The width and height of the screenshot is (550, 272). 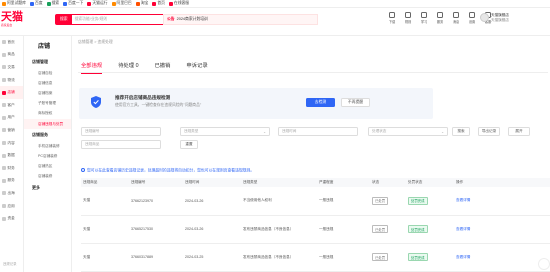 What do you see at coordinates (47, 73) in the screenshot?
I see `sub-nav-item: 店铺自检` at bounding box center [47, 73].